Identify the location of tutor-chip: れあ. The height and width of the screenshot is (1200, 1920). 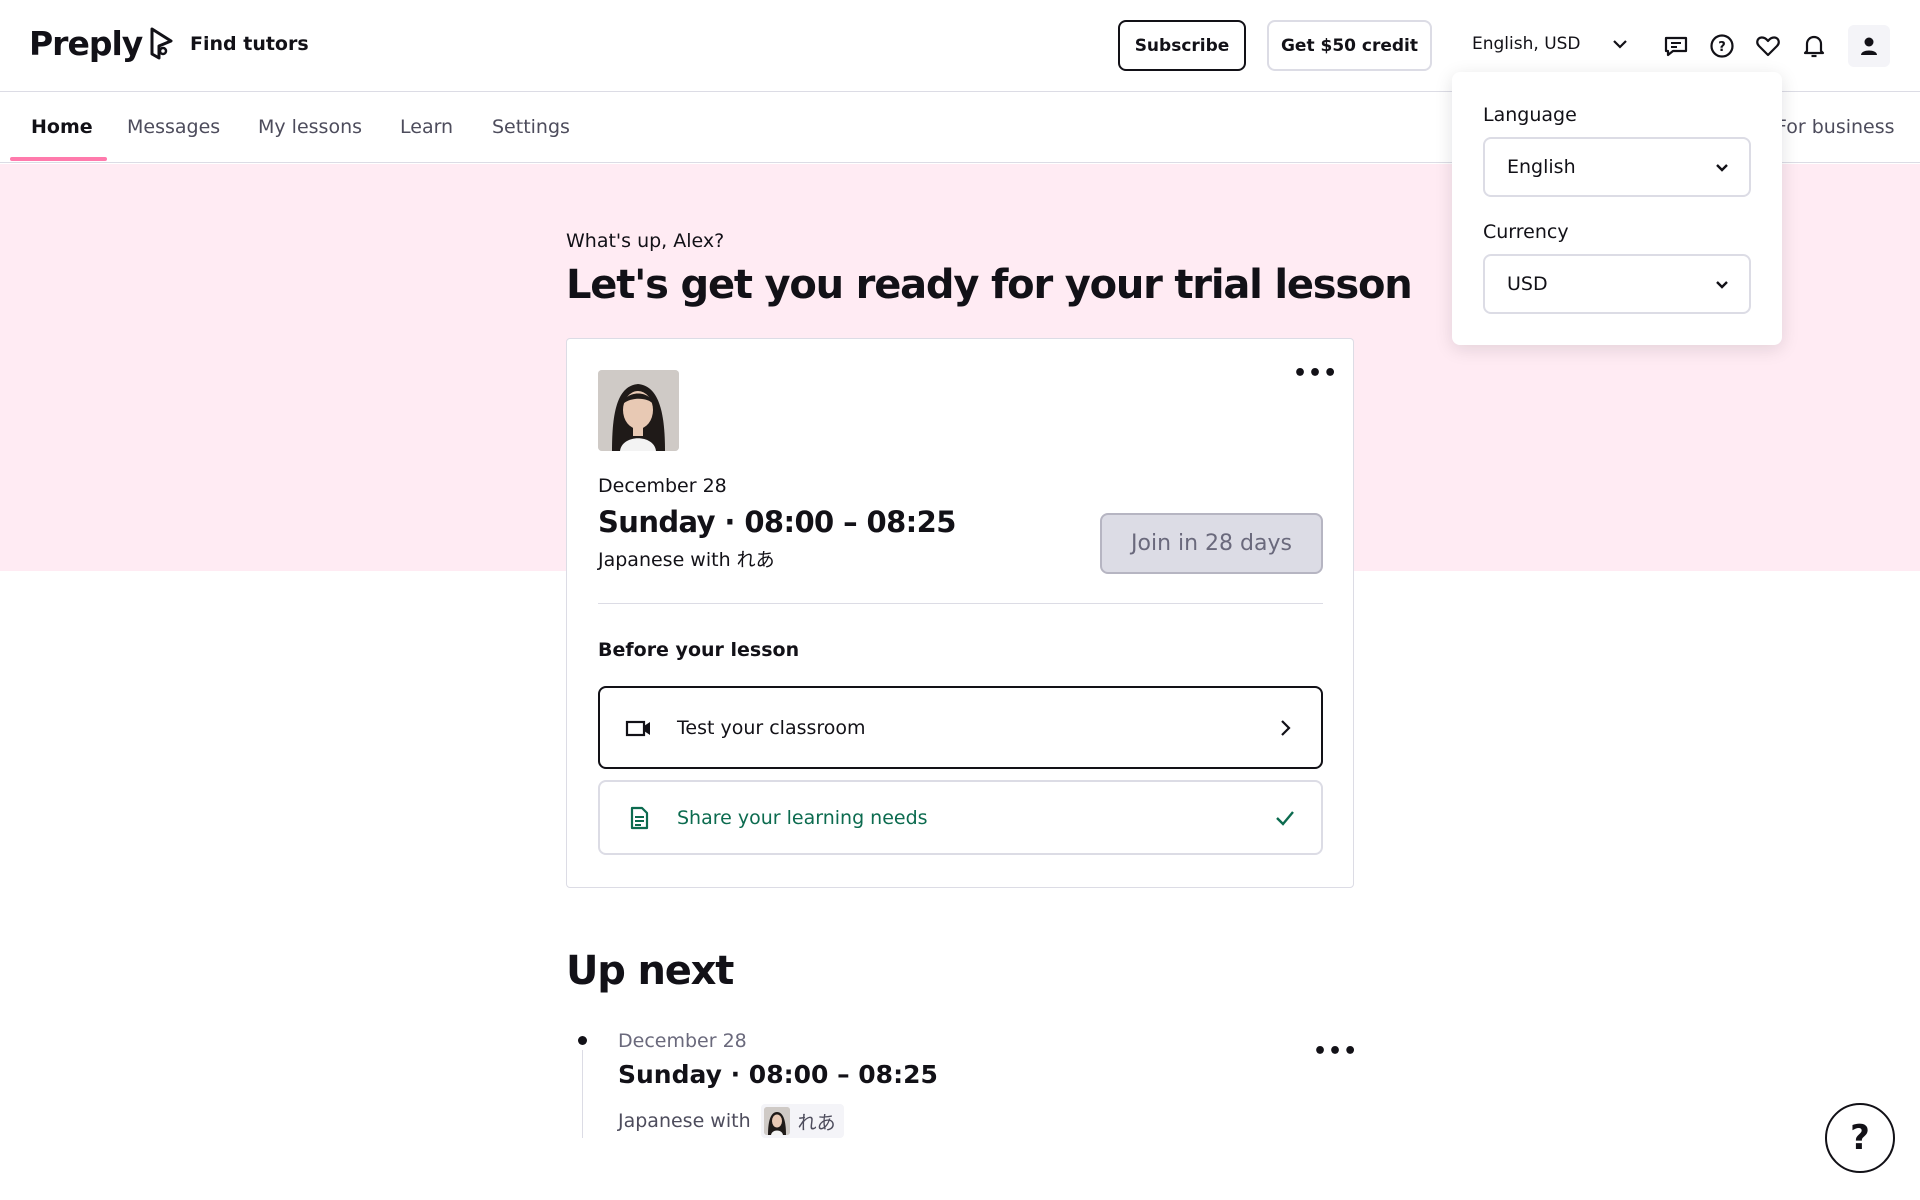
(802, 1121).